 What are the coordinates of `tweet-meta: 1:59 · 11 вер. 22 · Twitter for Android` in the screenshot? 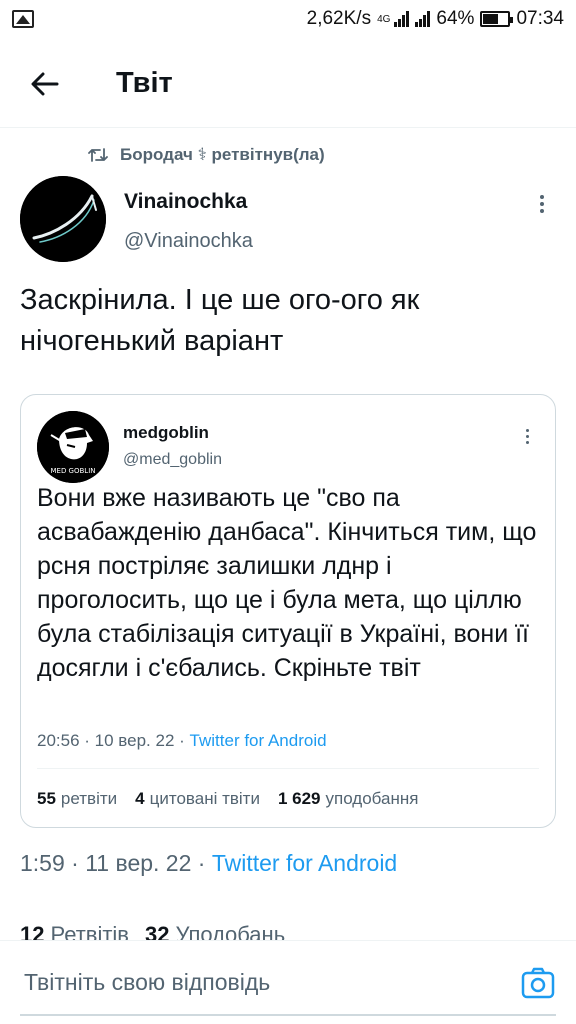 It's located at (209, 863).